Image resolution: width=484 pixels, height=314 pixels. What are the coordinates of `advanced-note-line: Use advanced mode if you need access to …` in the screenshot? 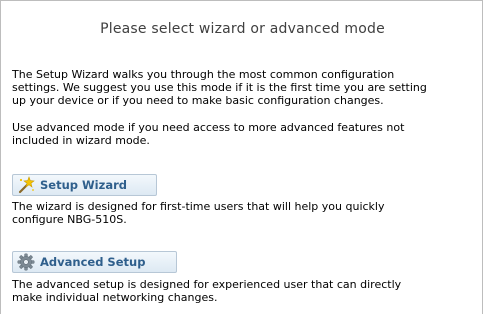 It's located at (208, 127).